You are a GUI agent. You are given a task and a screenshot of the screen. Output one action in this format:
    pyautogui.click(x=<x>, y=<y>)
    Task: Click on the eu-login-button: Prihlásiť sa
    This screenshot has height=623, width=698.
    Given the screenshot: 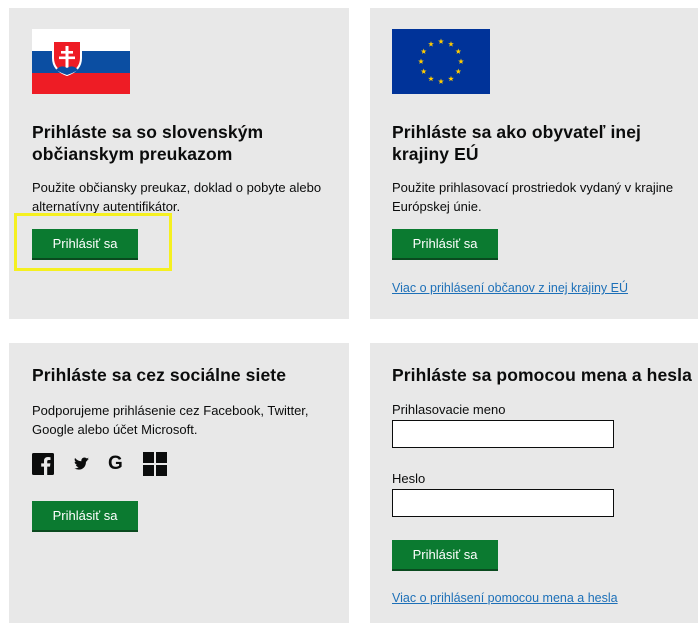 What is the action you would take?
    pyautogui.click(x=445, y=243)
    